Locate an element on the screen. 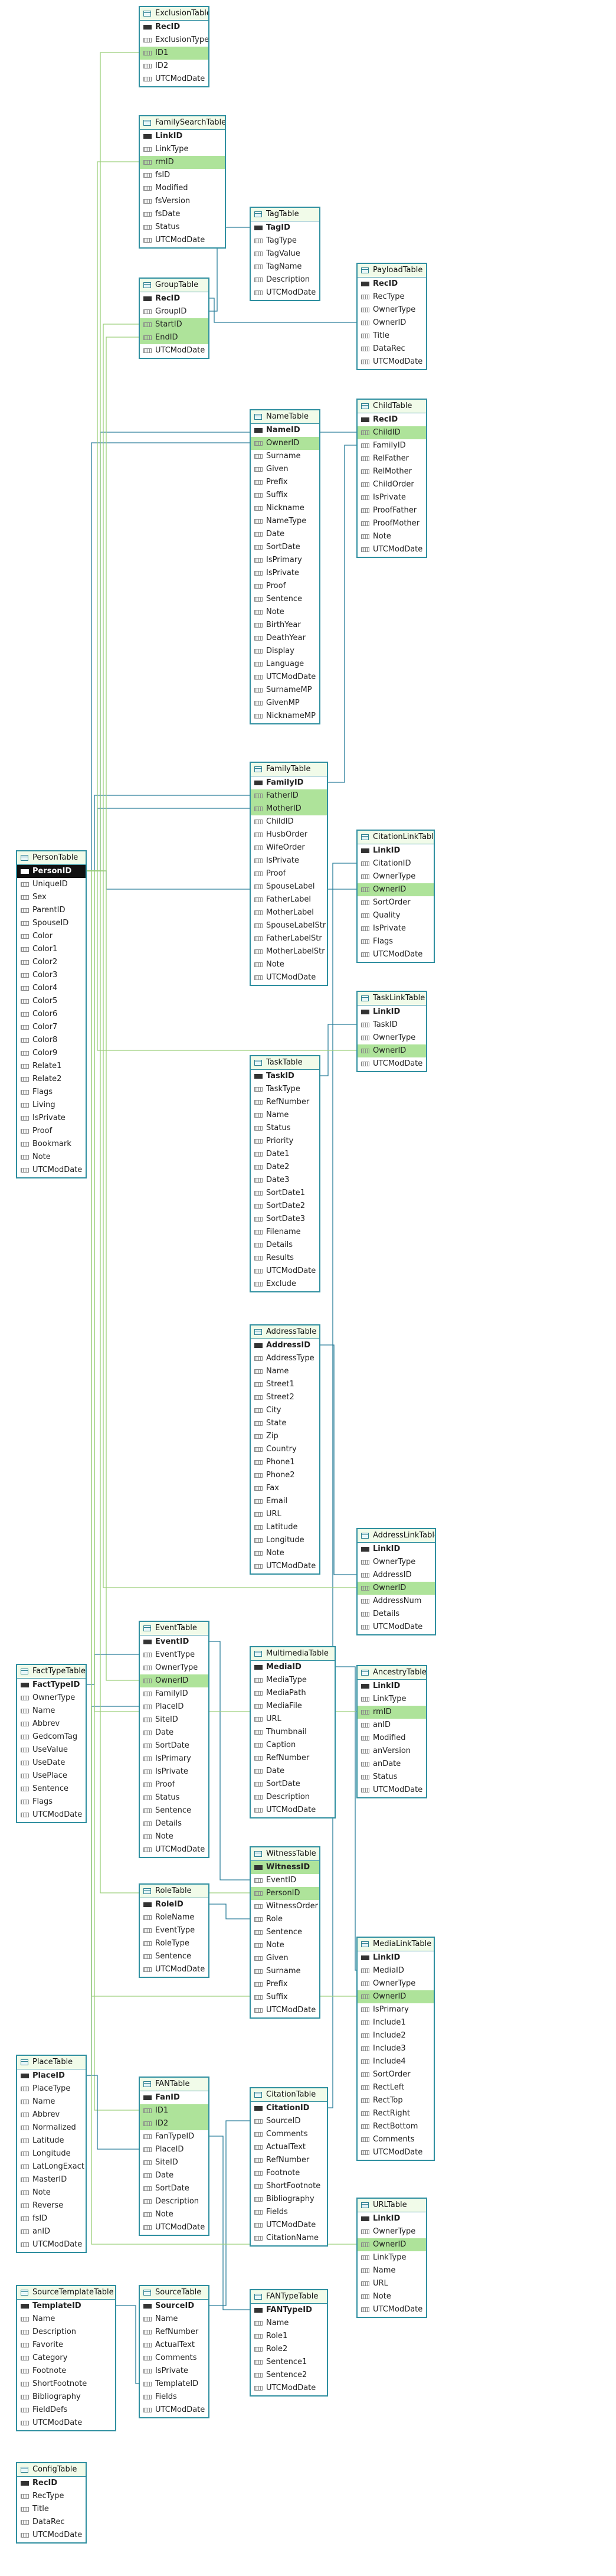  field-row: UseDate is located at coordinates (51, 1762).